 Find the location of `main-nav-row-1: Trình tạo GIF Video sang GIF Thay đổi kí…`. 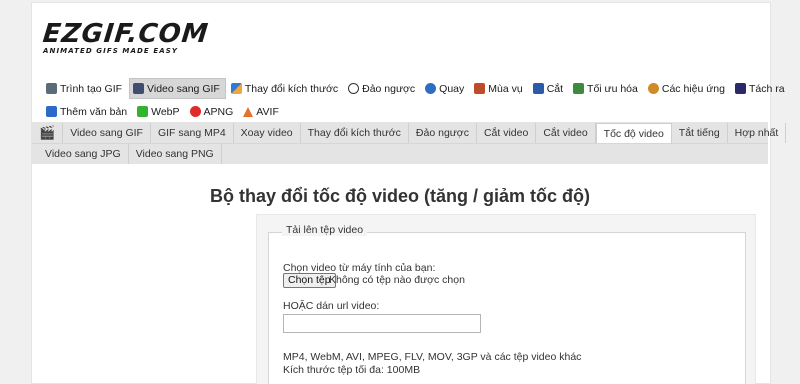

main-nav-row-1: Trình tạo GIF Video sang GIF Thay đổi kí… is located at coordinates (414, 88).